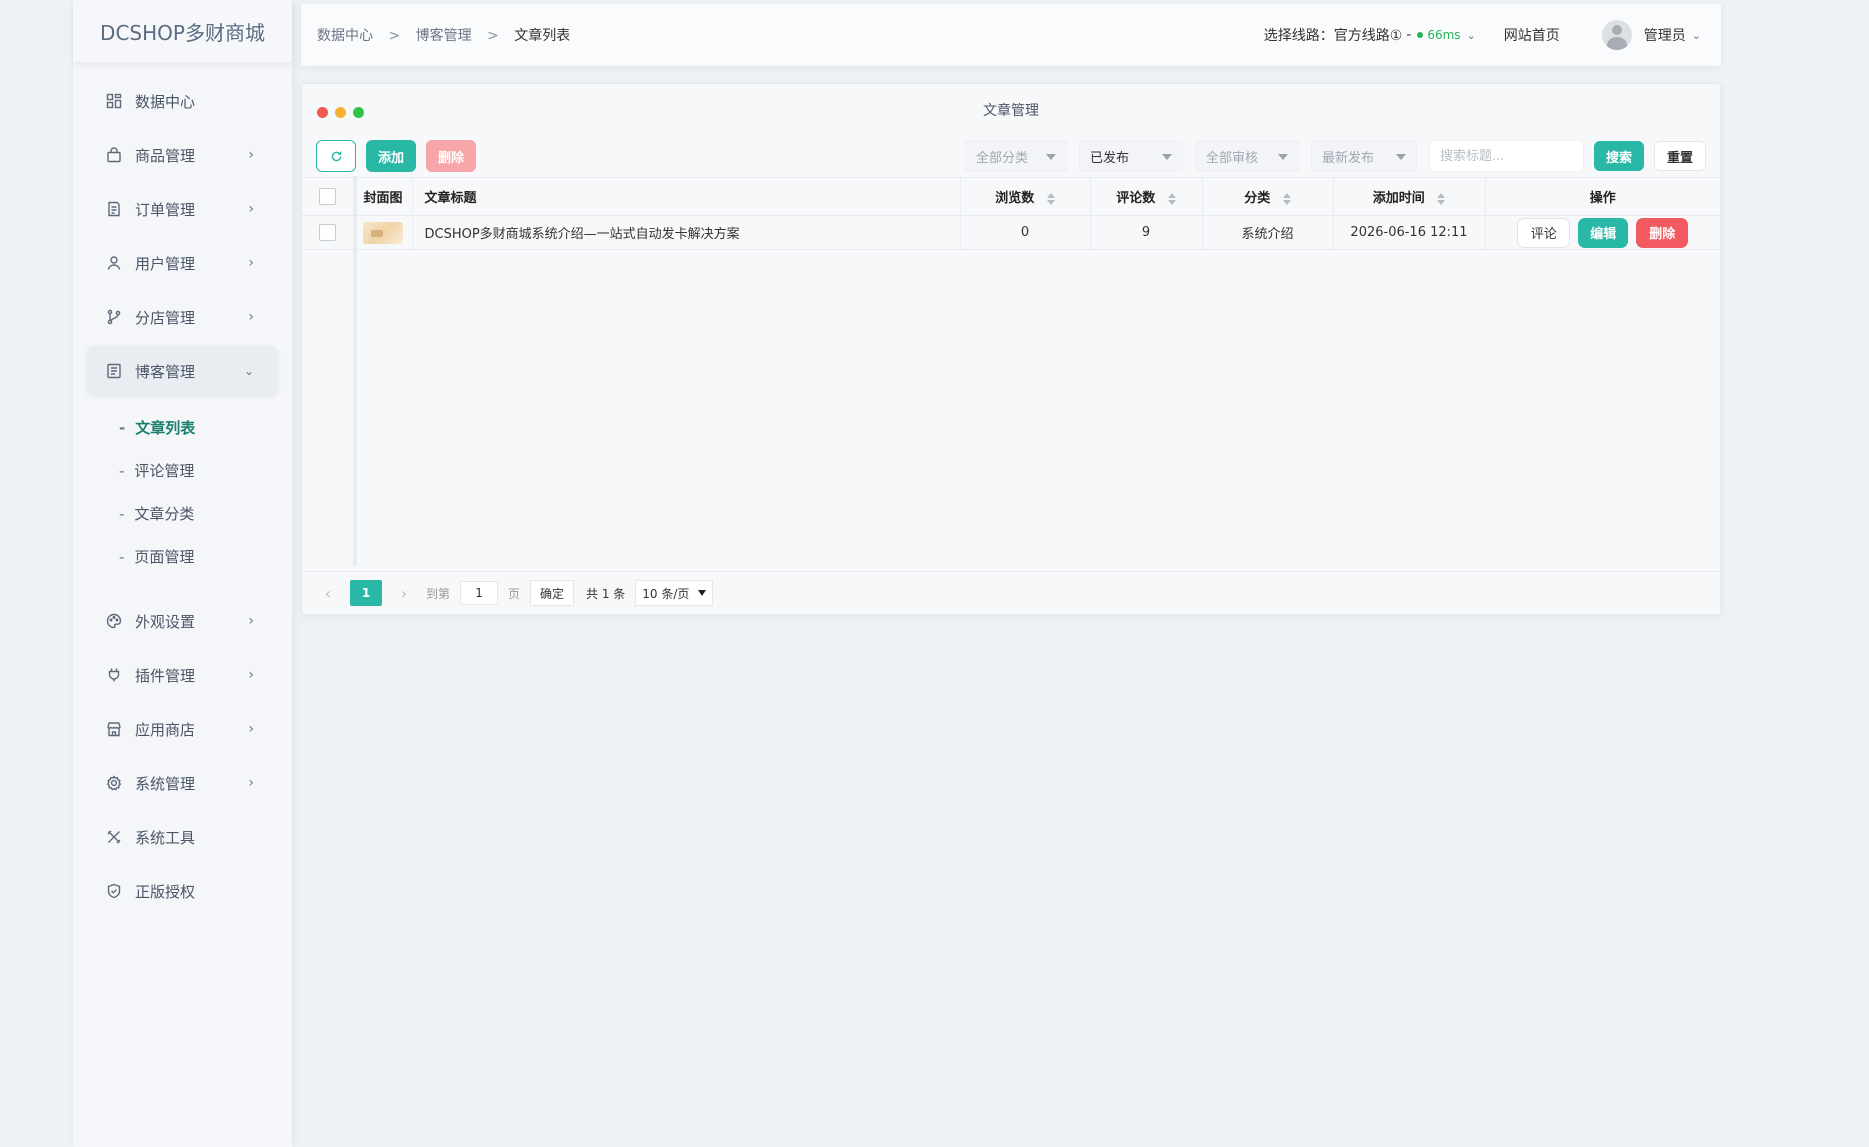 This screenshot has width=1869, height=1147. Describe the element at coordinates (328, 593) in the screenshot. I see `prev-page-icon: ‹` at that location.